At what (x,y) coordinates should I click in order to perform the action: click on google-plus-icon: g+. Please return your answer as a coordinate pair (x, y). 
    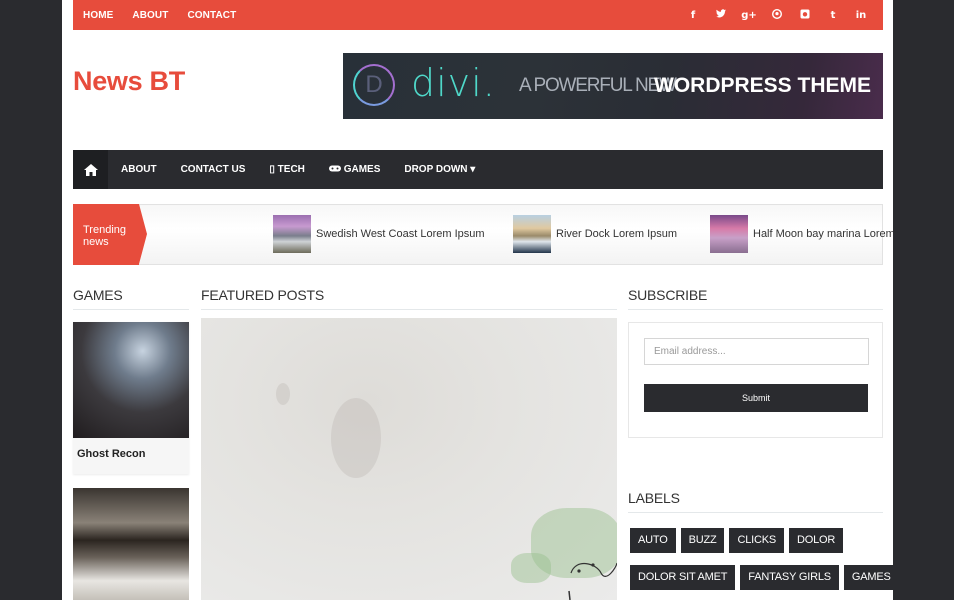
    Looking at the image, I should click on (749, 15).